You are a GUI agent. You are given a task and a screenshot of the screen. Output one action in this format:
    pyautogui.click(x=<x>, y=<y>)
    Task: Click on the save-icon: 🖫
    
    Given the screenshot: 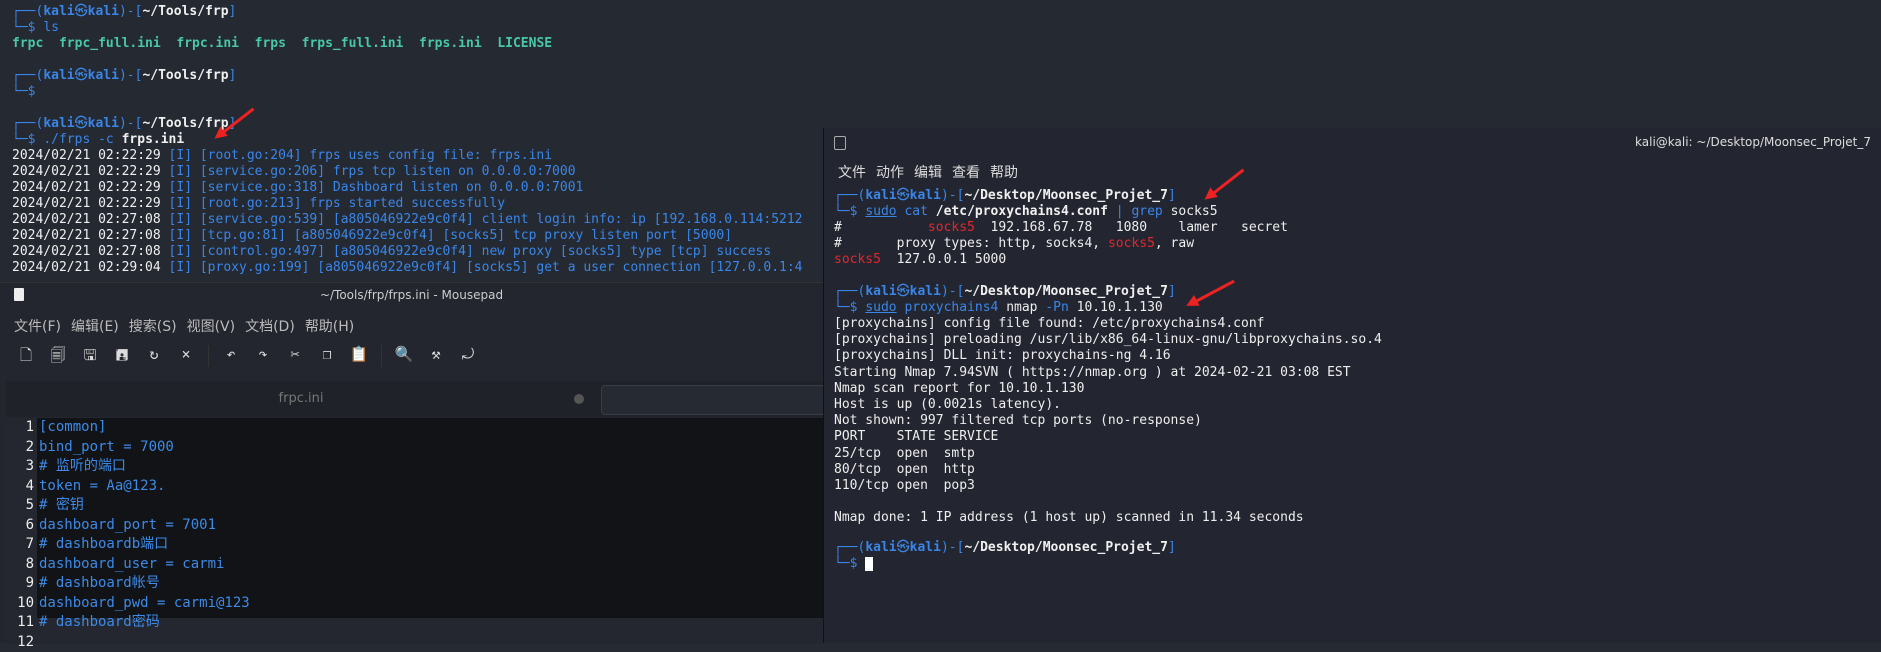 What is the action you would take?
    pyautogui.click(x=90, y=357)
    